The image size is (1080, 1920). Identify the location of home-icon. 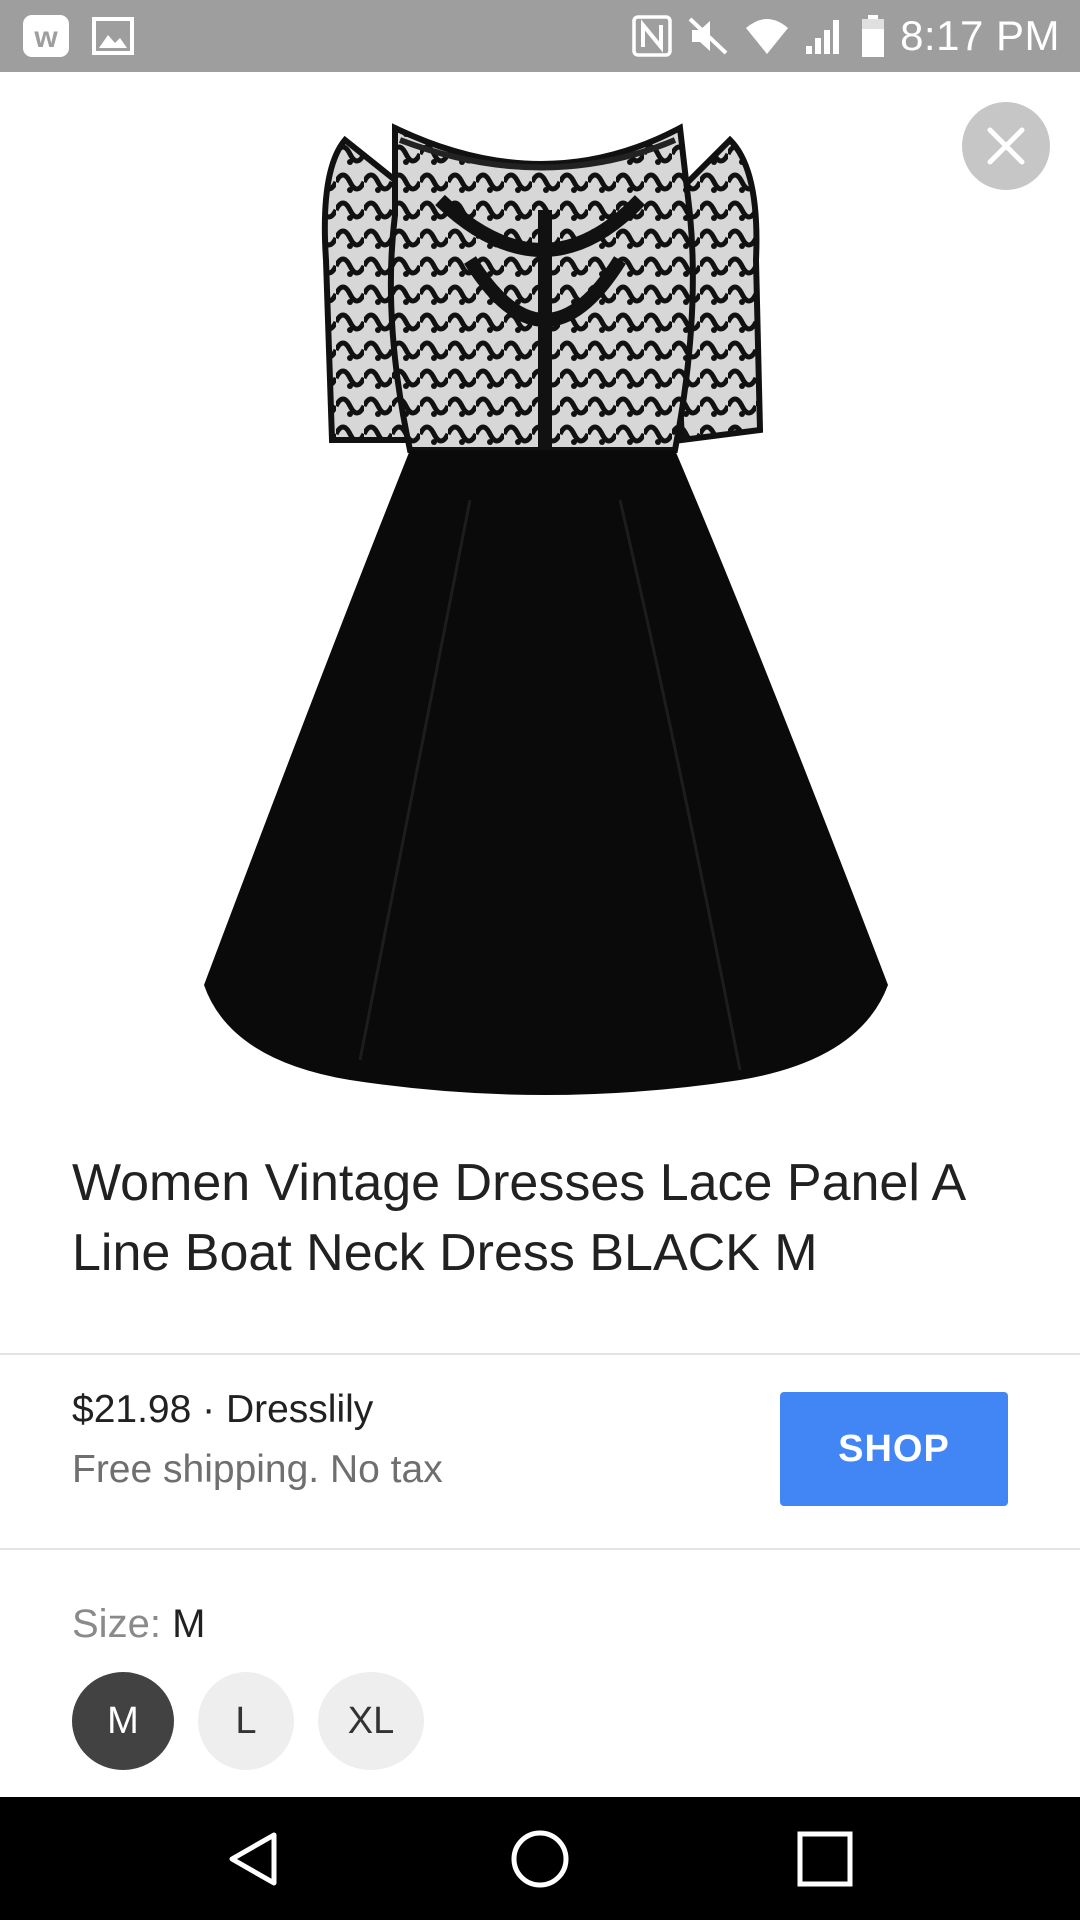
(540, 1858).